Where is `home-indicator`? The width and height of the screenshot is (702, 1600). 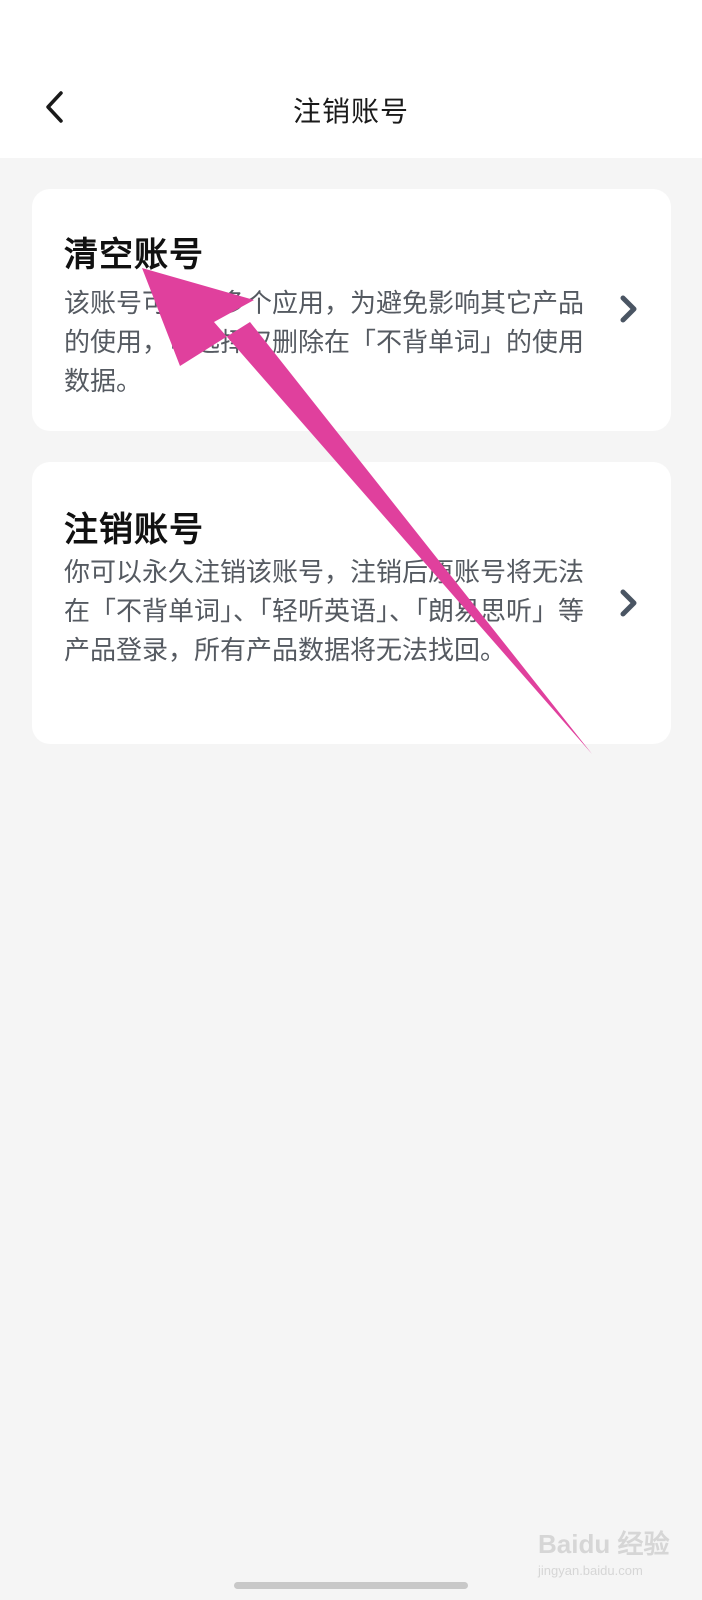
home-indicator is located at coordinates (351, 1585).